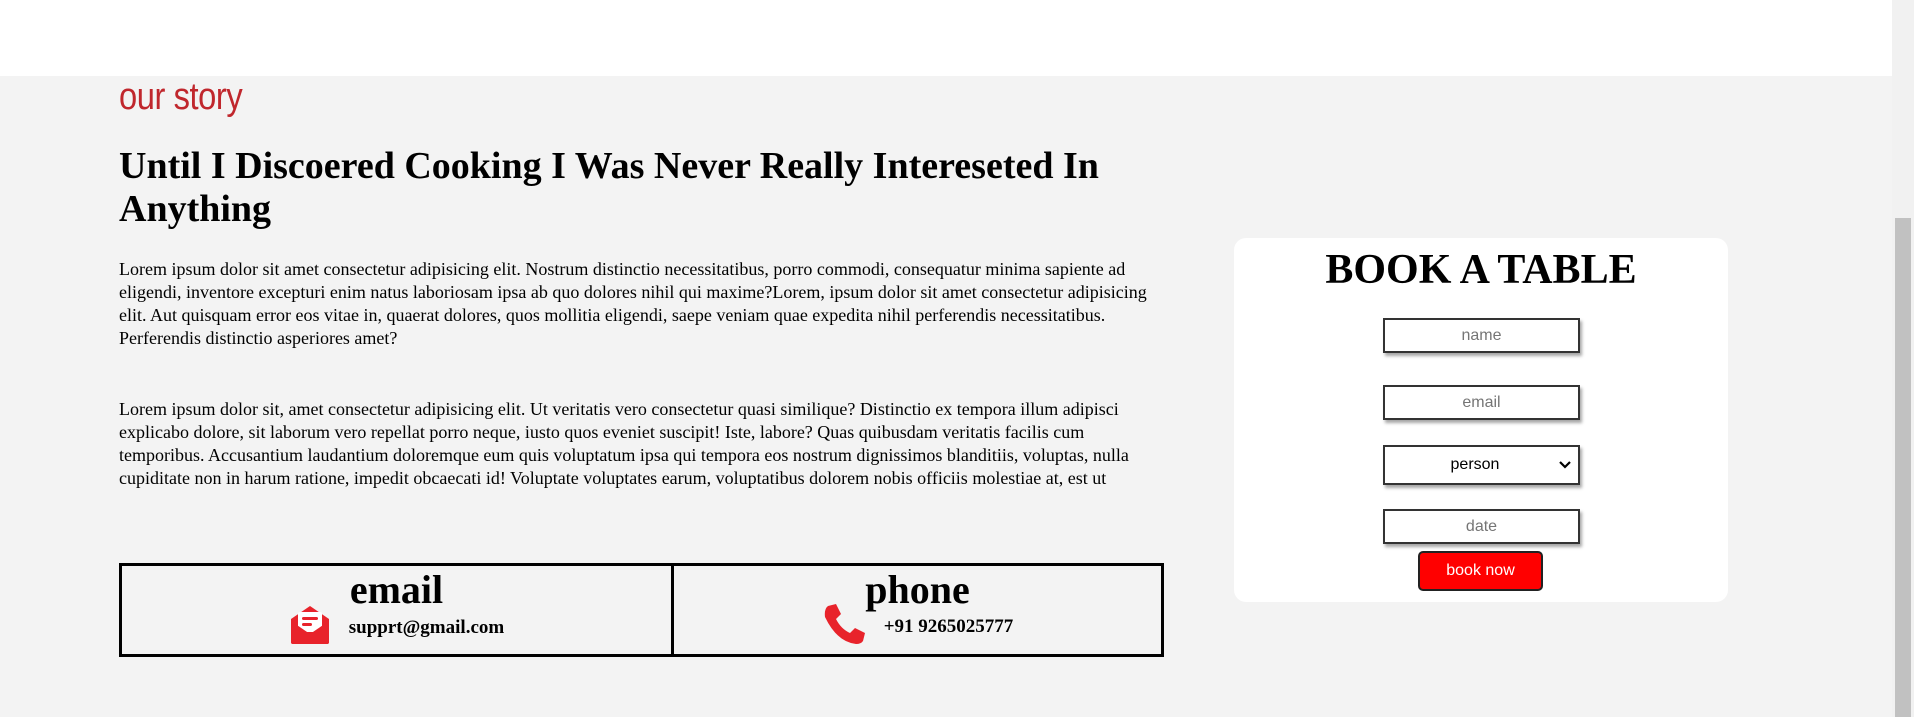 The width and height of the screenshot is (1914, 717). I want to click on booking-title: BOOK A TABLE, so click(1481, 270).